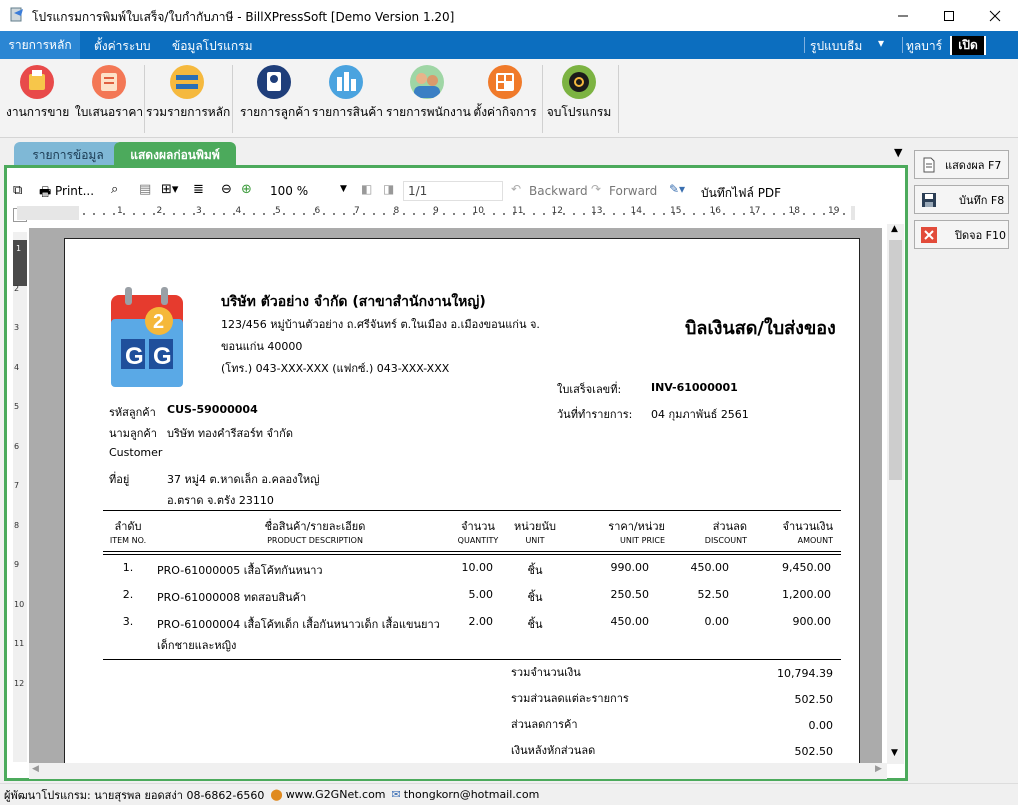 The image size is (1018, 805). I want to click on minimize-button, so click(903, 15).